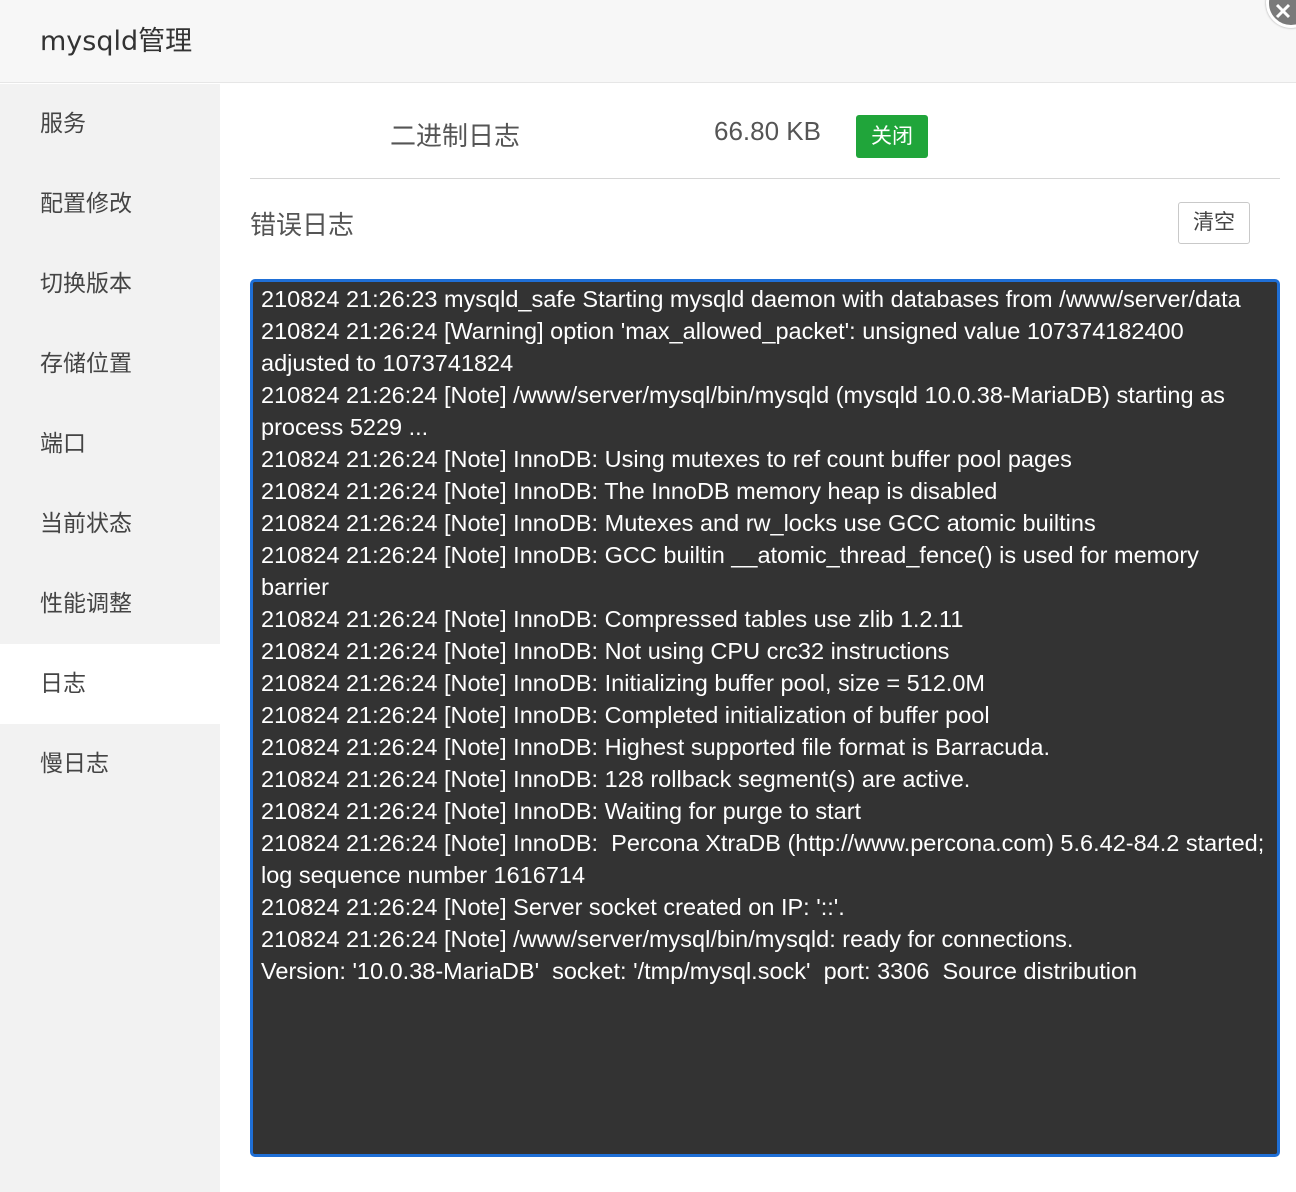 The width and height of the screenshot is (1296, 1192). Describe the element at coordinates (116, 41) in the screenshot. I see `dialog-title: mysqld管理` at that location.